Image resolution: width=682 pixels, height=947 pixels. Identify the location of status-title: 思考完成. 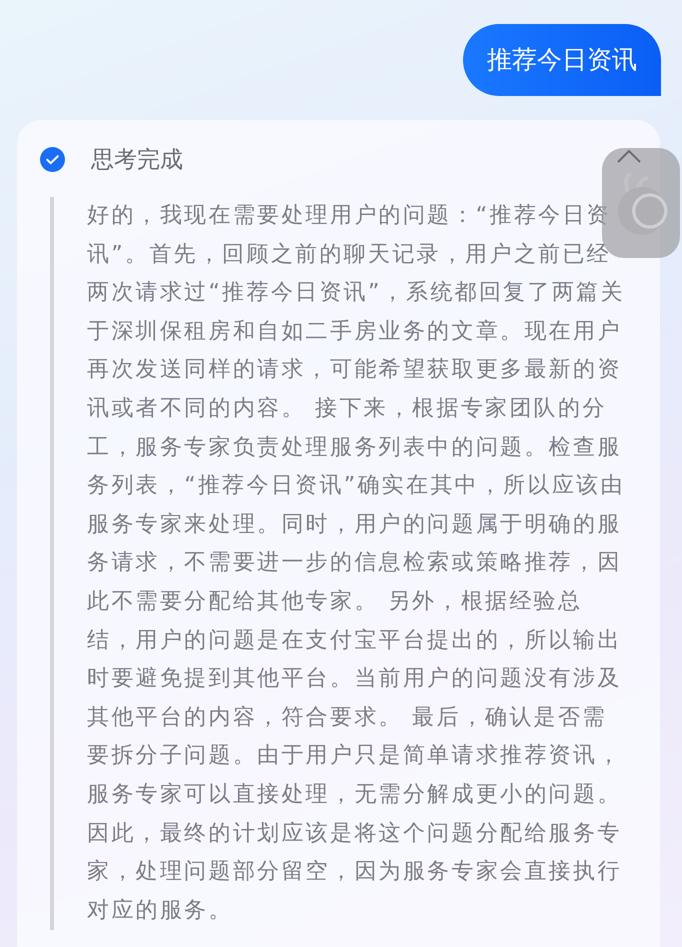
(137, 160).